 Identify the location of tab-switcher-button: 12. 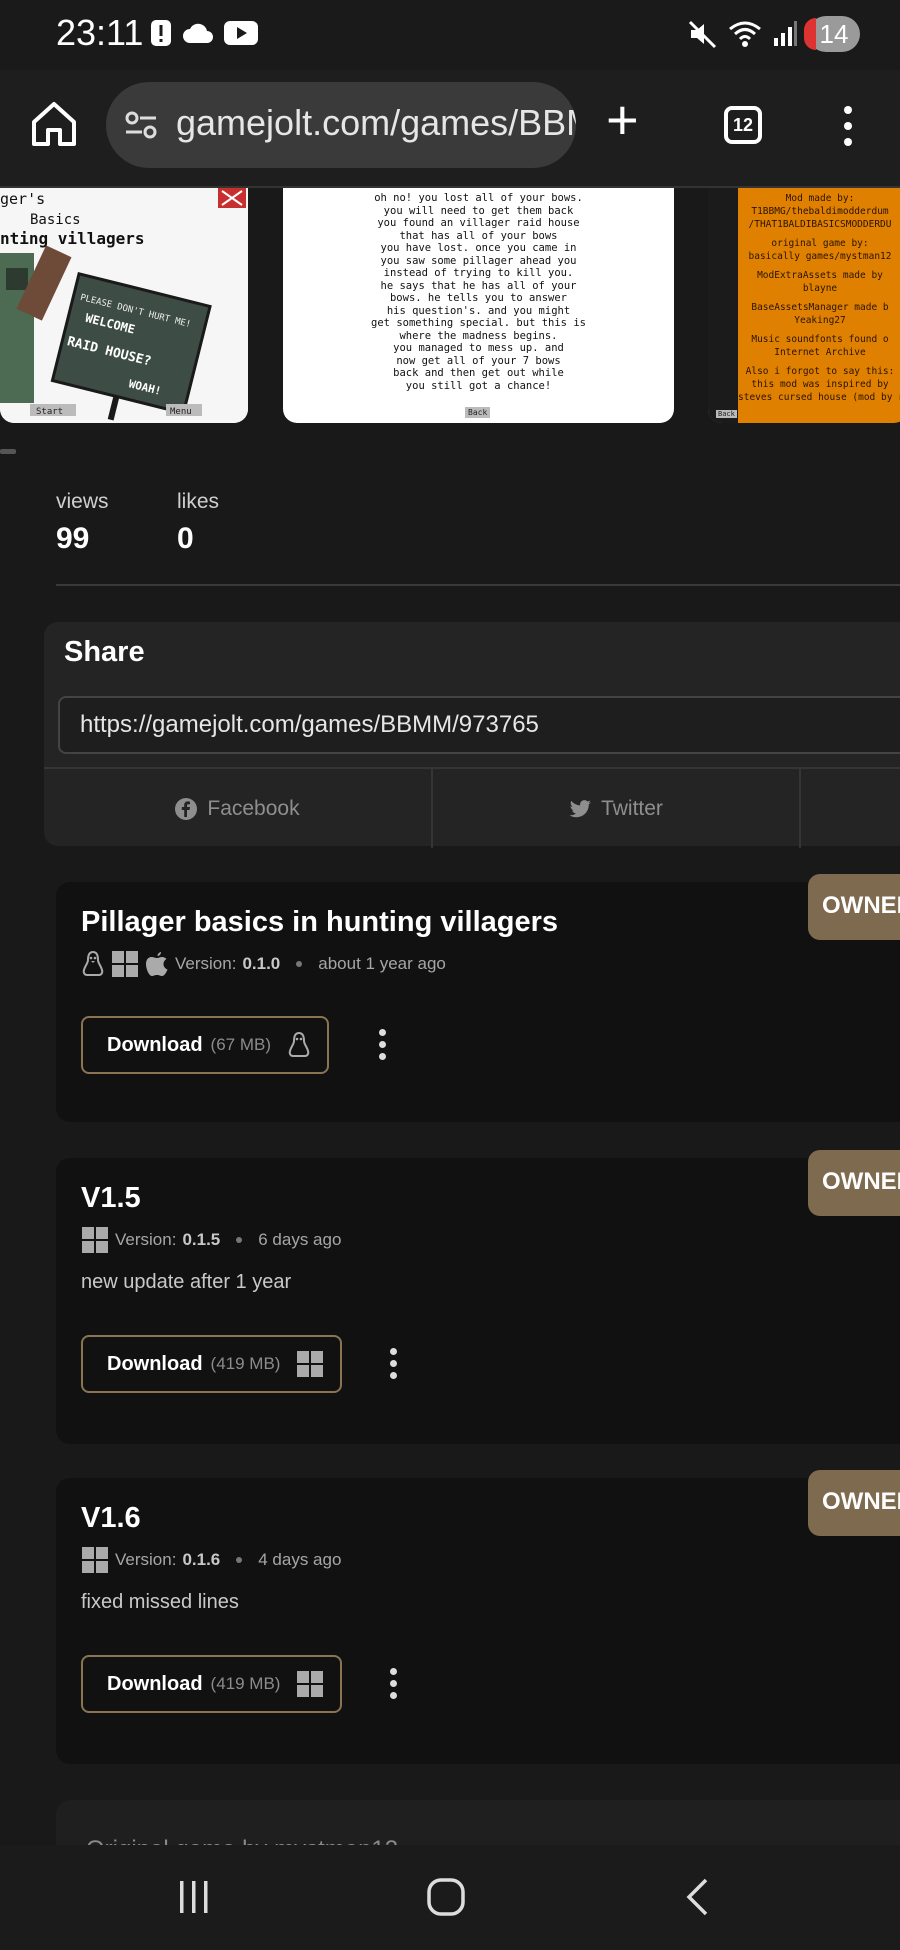
(743, 125).